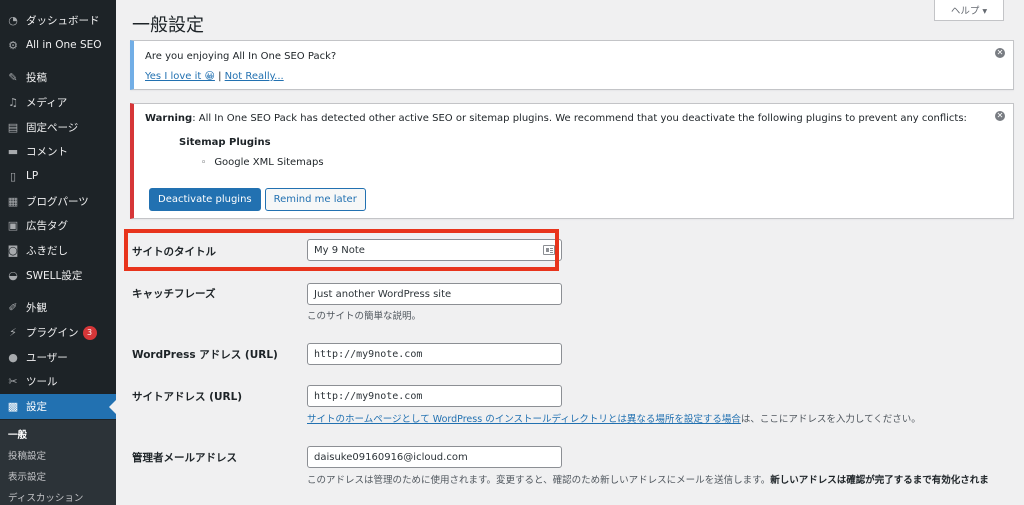  Describe the element at coordinates (42, 382) in the screenshot. I see `sidebar-item-label: ツール` at that location.